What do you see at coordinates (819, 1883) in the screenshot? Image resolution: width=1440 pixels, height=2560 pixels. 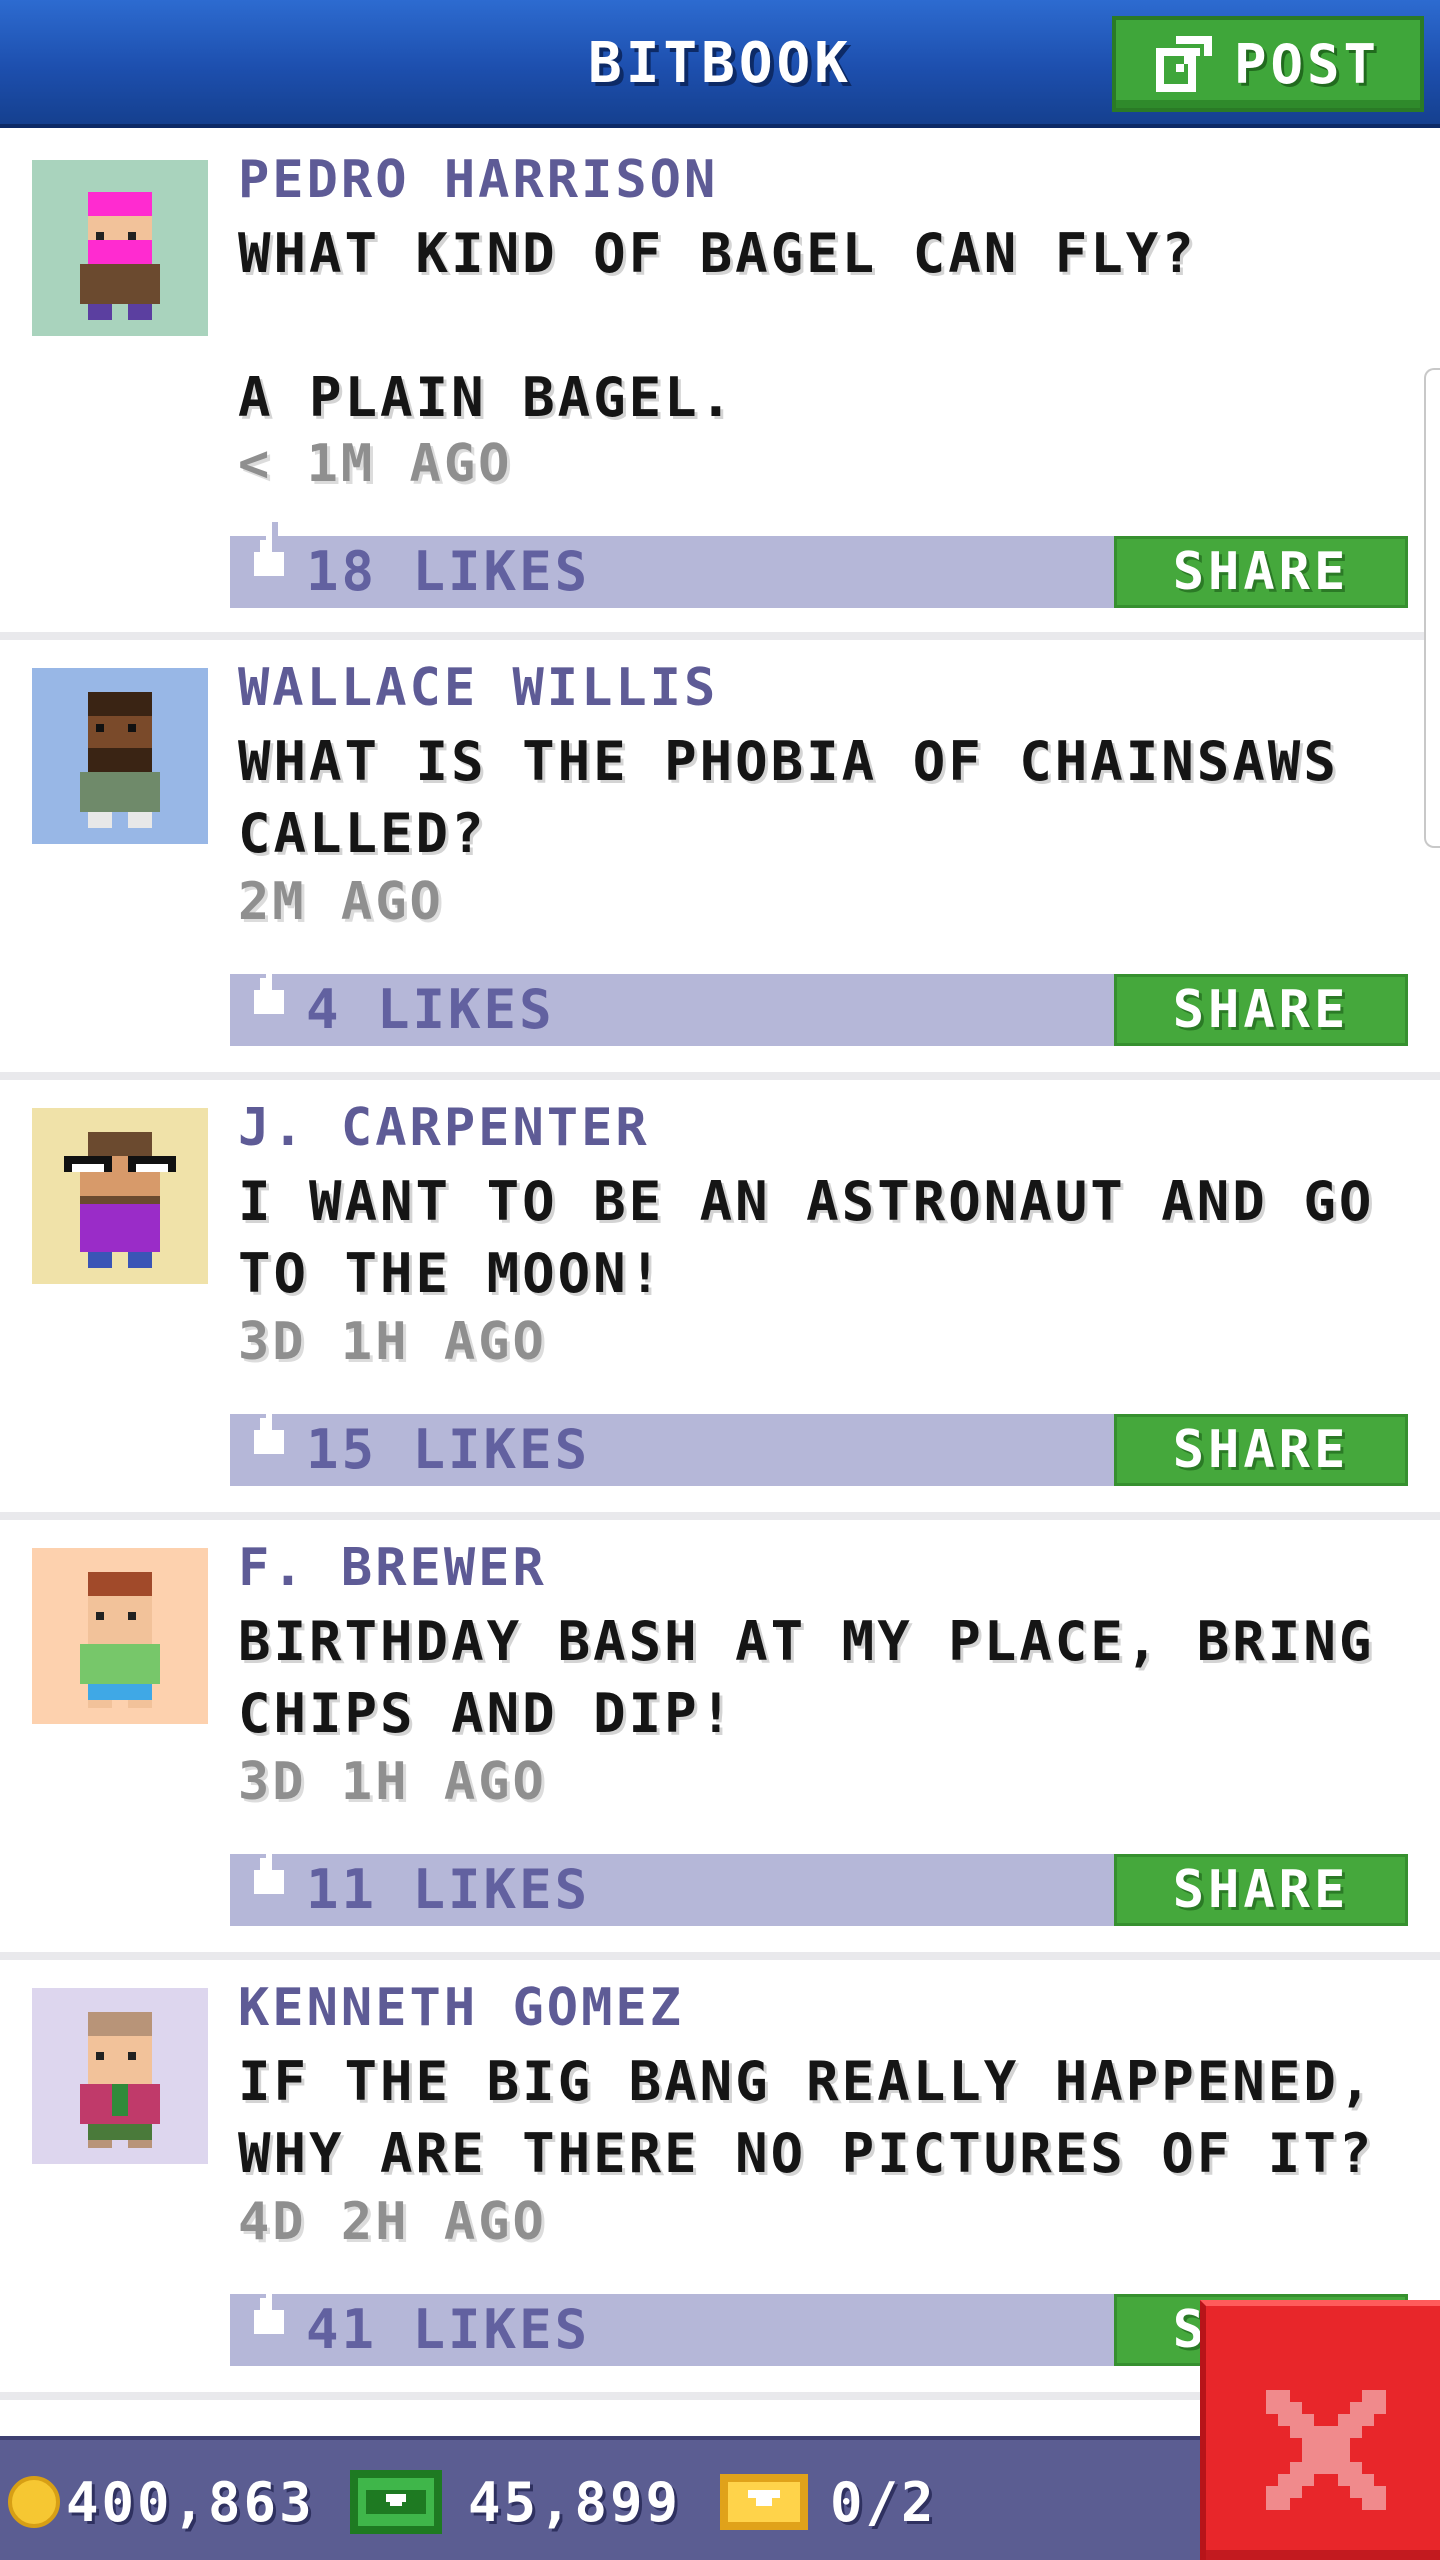 I see `like-bar: 11 LIKES SHARE` at bounding box center [819, 1883].